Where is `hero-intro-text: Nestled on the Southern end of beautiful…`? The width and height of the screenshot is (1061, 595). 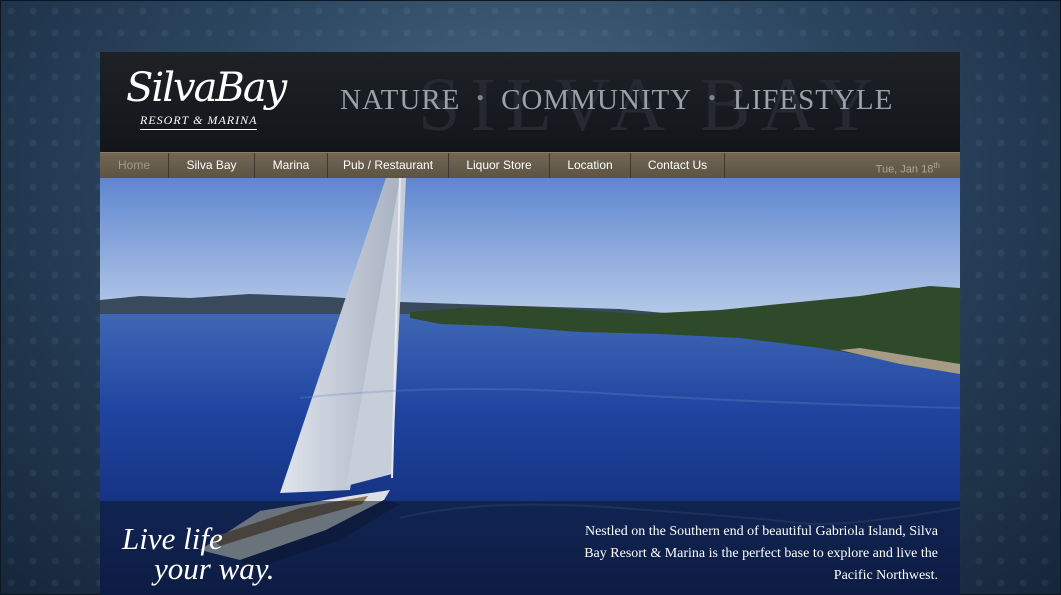
hero-intro-text: Nestled on the Southern end of beautiful… is located at coordinates (761, 553).